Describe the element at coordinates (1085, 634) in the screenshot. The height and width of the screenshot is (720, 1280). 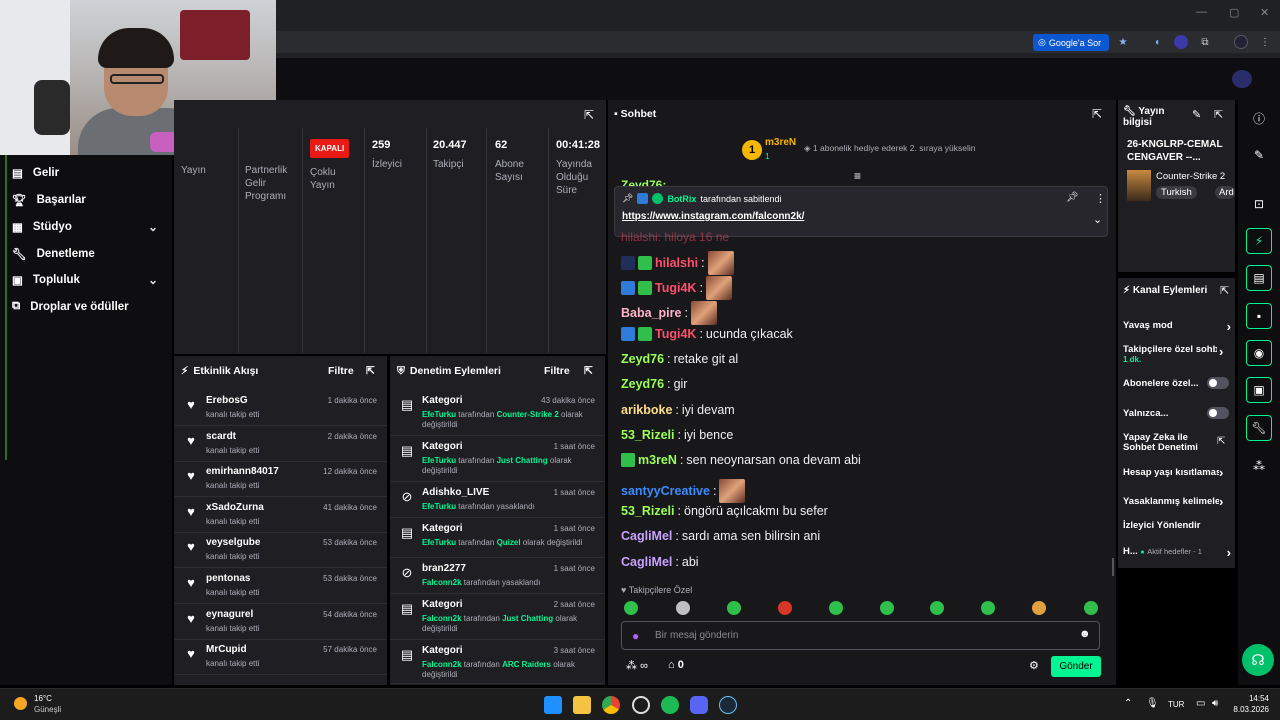
I see `emoji-icon: ☻` at that location.